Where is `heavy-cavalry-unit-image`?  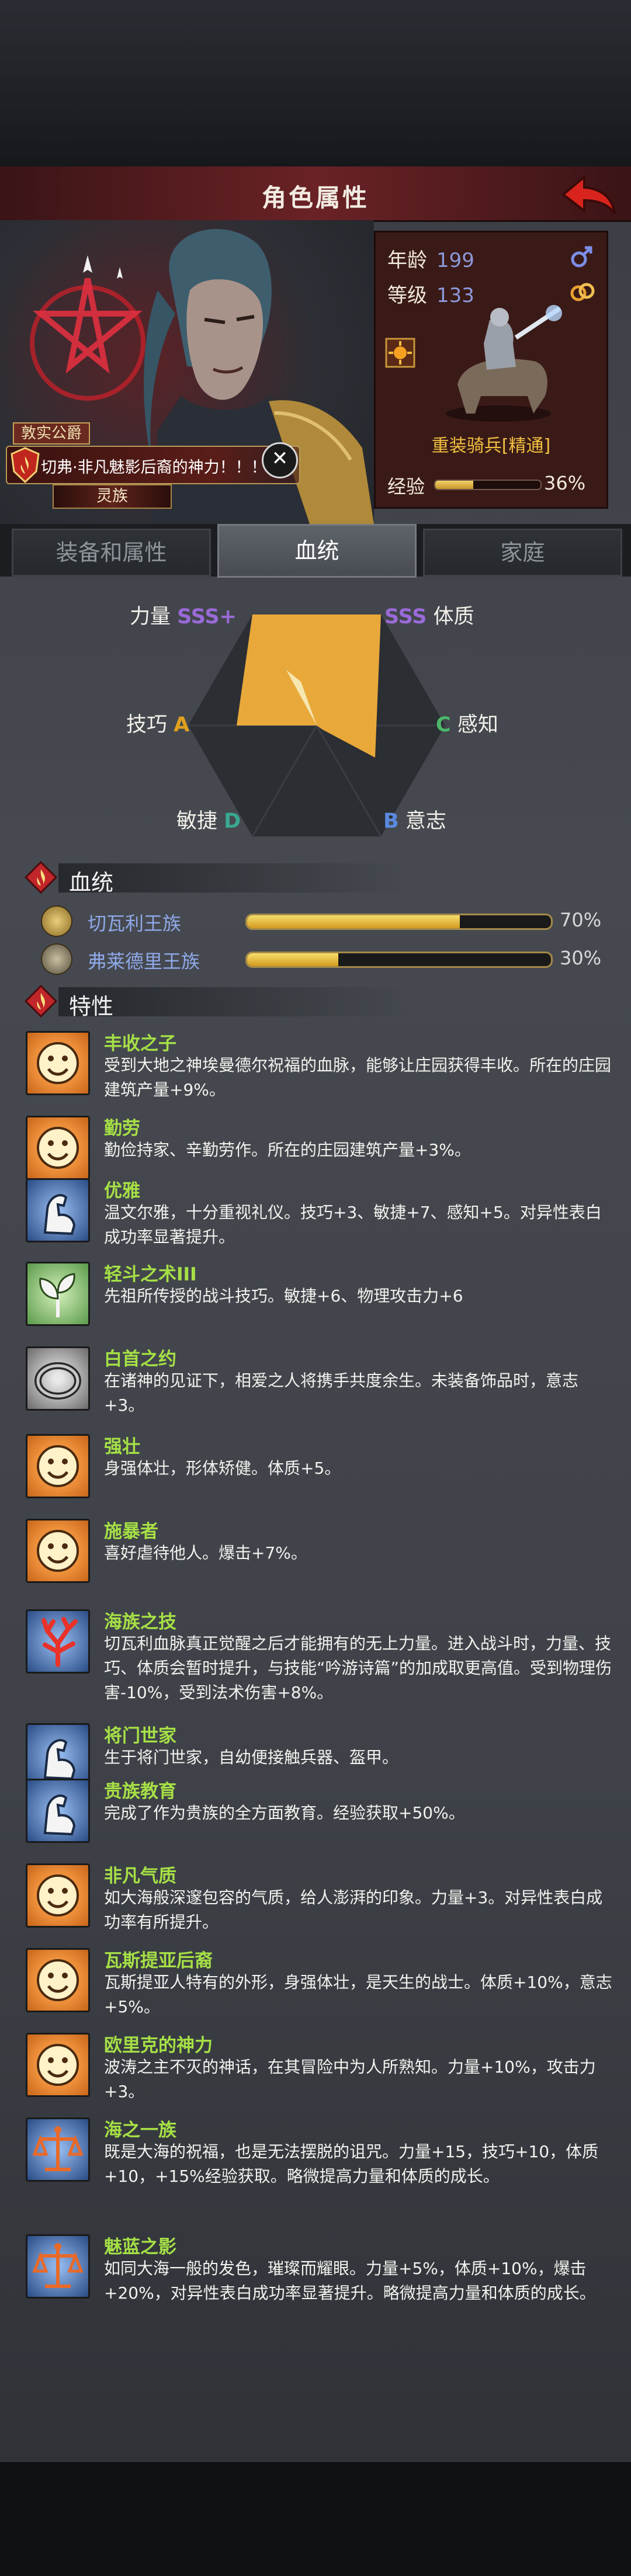
heavy-cavalry-unit-image is located at coordinates (504, 363).